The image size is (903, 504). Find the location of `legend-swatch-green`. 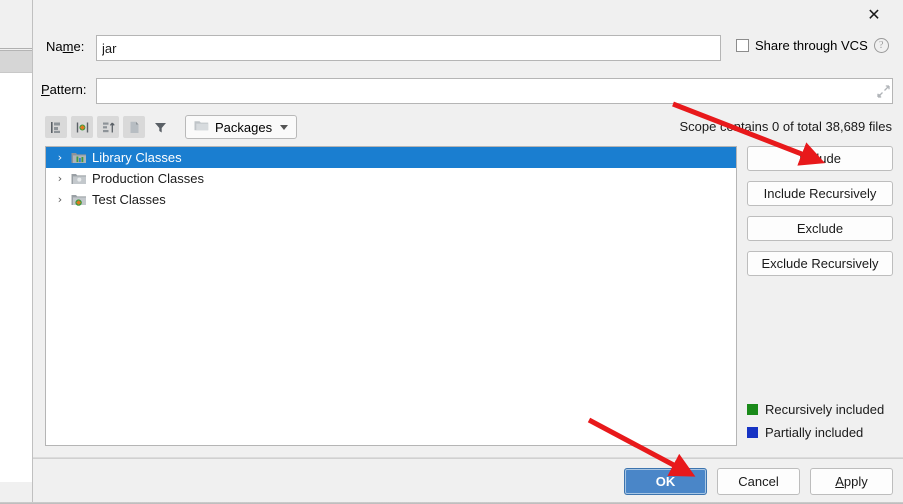

legend-swatch-green is located at coordinates (752, 409).